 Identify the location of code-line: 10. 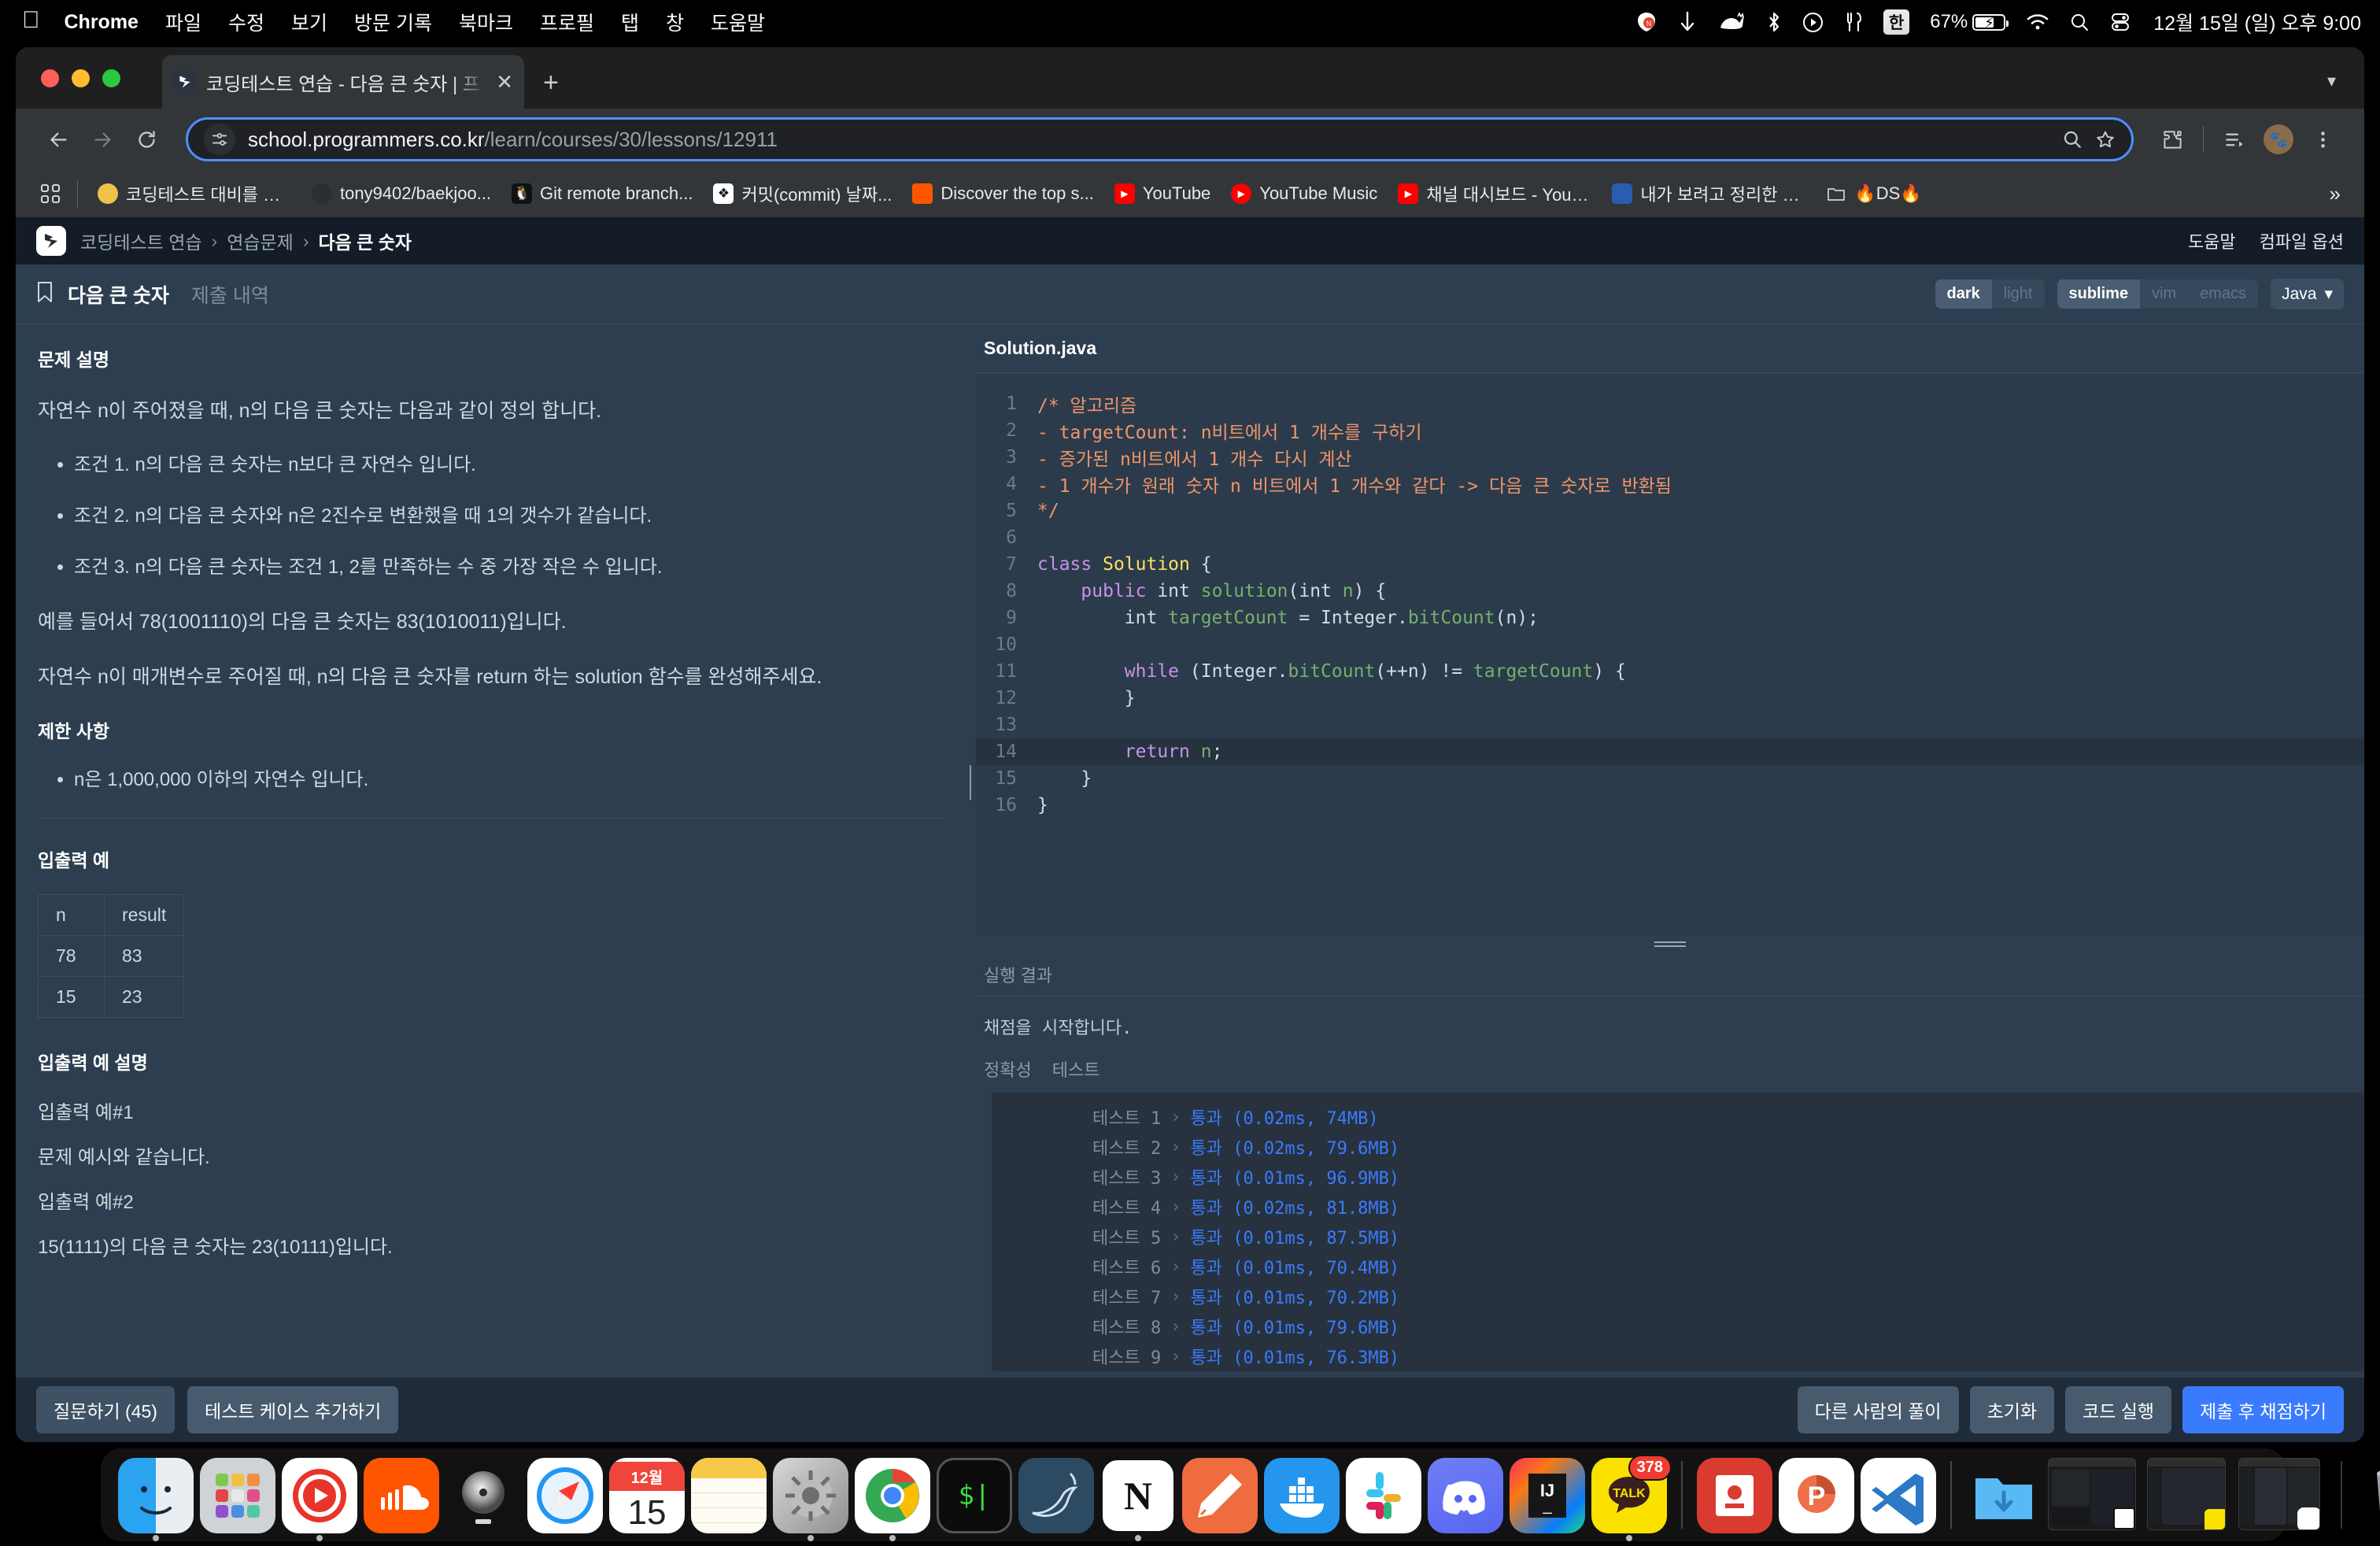
(1670, 644).